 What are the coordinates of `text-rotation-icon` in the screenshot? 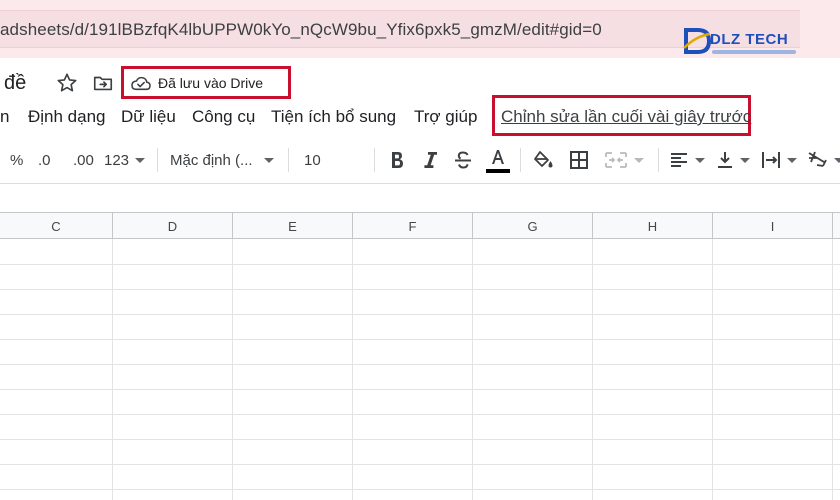 It's located at (817, 159).